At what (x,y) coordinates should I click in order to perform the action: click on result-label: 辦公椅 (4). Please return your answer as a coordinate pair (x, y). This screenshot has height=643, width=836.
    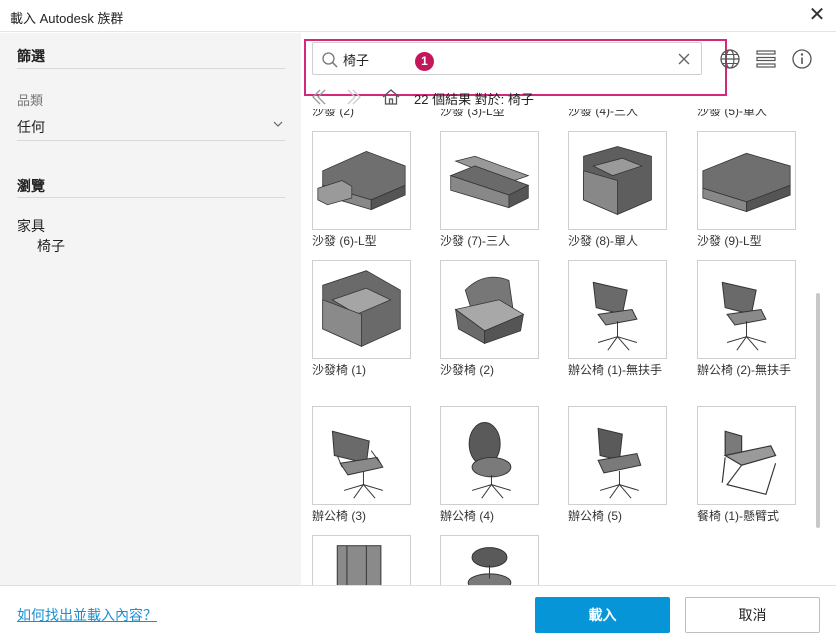
    Looking at the image, I should click on (467, 516).